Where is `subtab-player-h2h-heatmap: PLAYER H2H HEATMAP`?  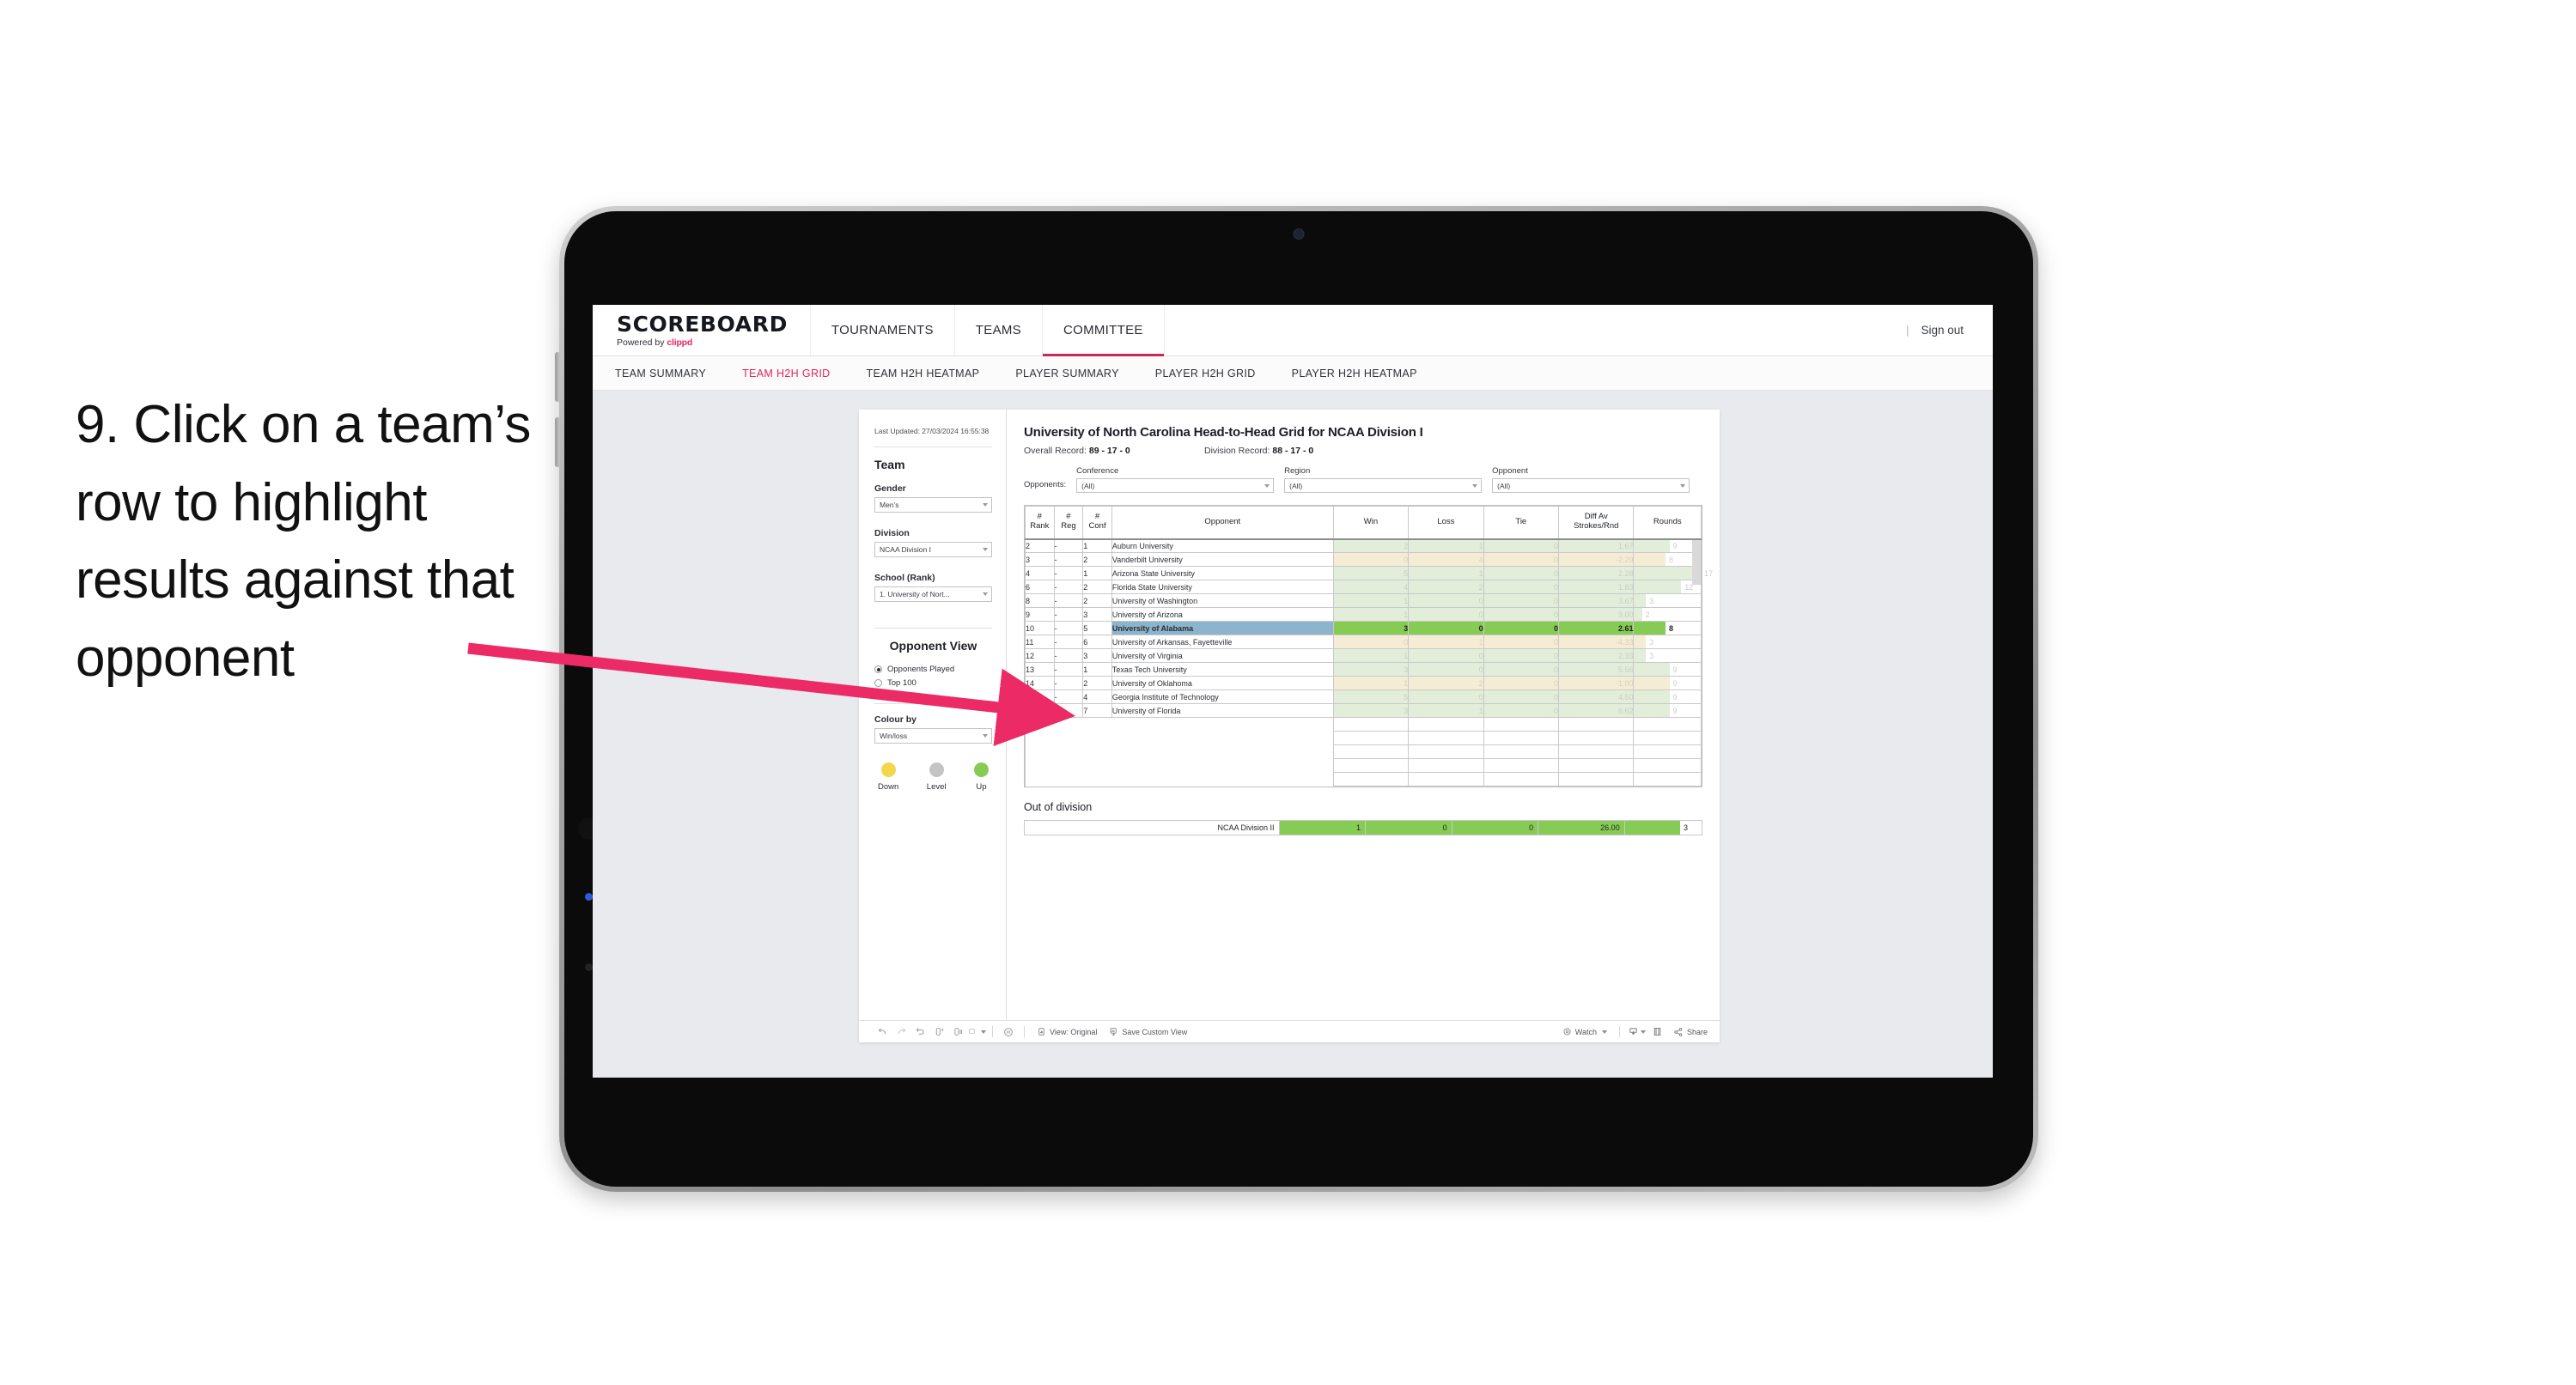 subtab-player-h2h-heatmap: PLAYER H2H HEATMAP is located at coordinates (1354, 374).